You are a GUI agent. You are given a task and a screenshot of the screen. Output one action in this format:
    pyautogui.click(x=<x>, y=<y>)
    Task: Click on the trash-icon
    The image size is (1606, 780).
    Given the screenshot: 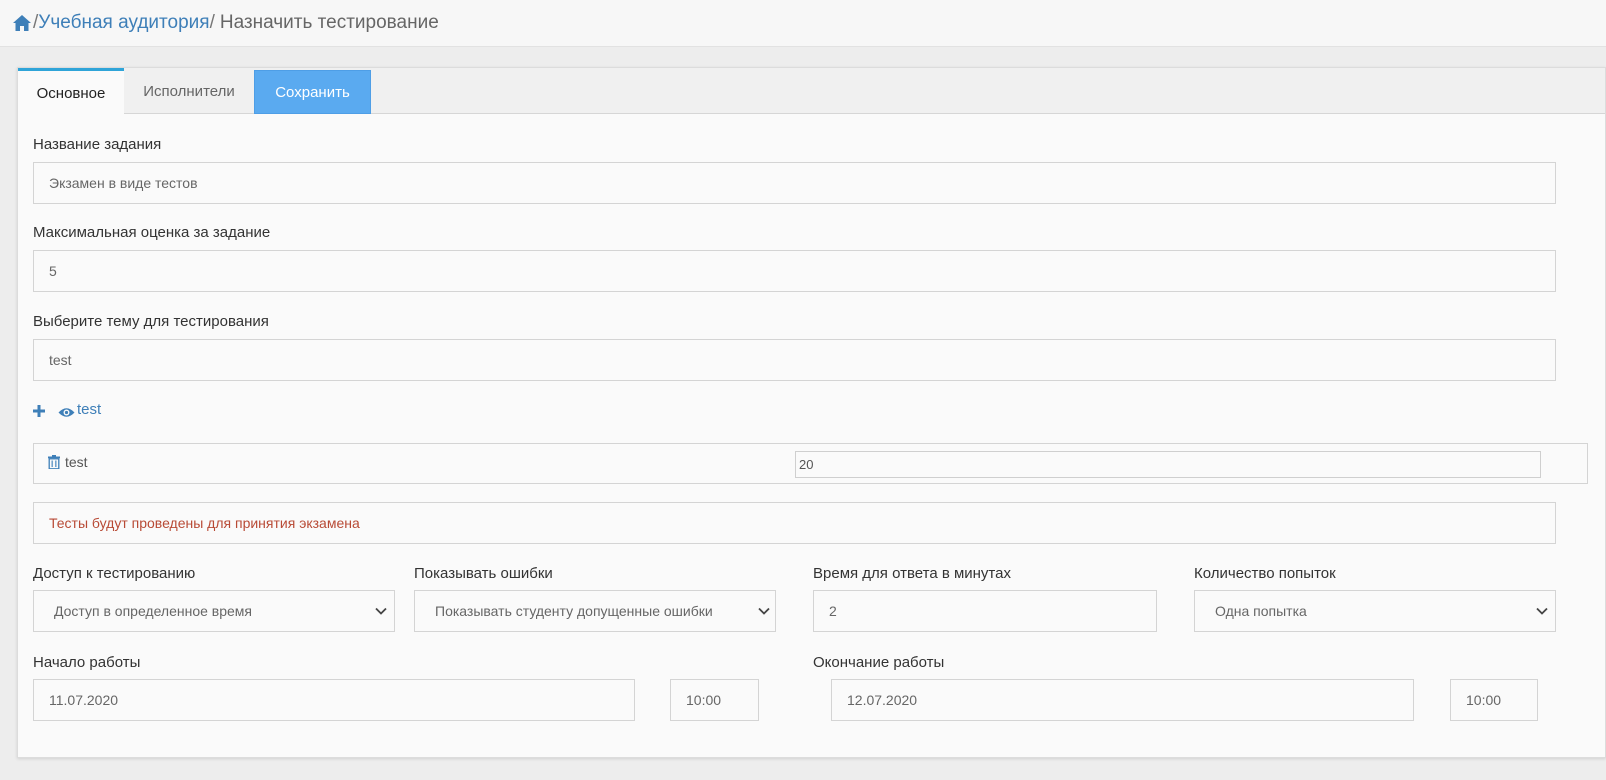 What is the action you would take?
    pyautogui.click(x=55, y=462)
    